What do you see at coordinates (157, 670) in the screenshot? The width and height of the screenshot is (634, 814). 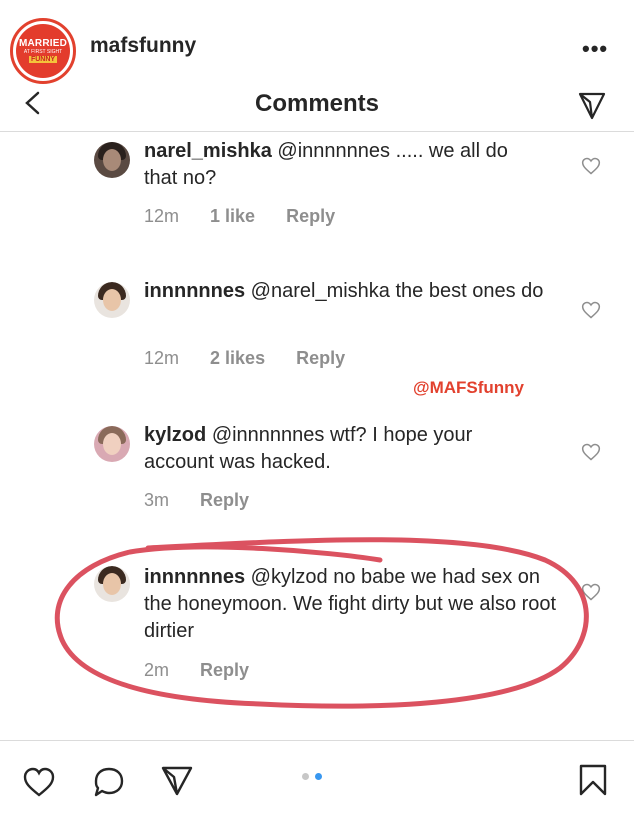 I see `comment-time: 2m` at bounding box center [157, 670].